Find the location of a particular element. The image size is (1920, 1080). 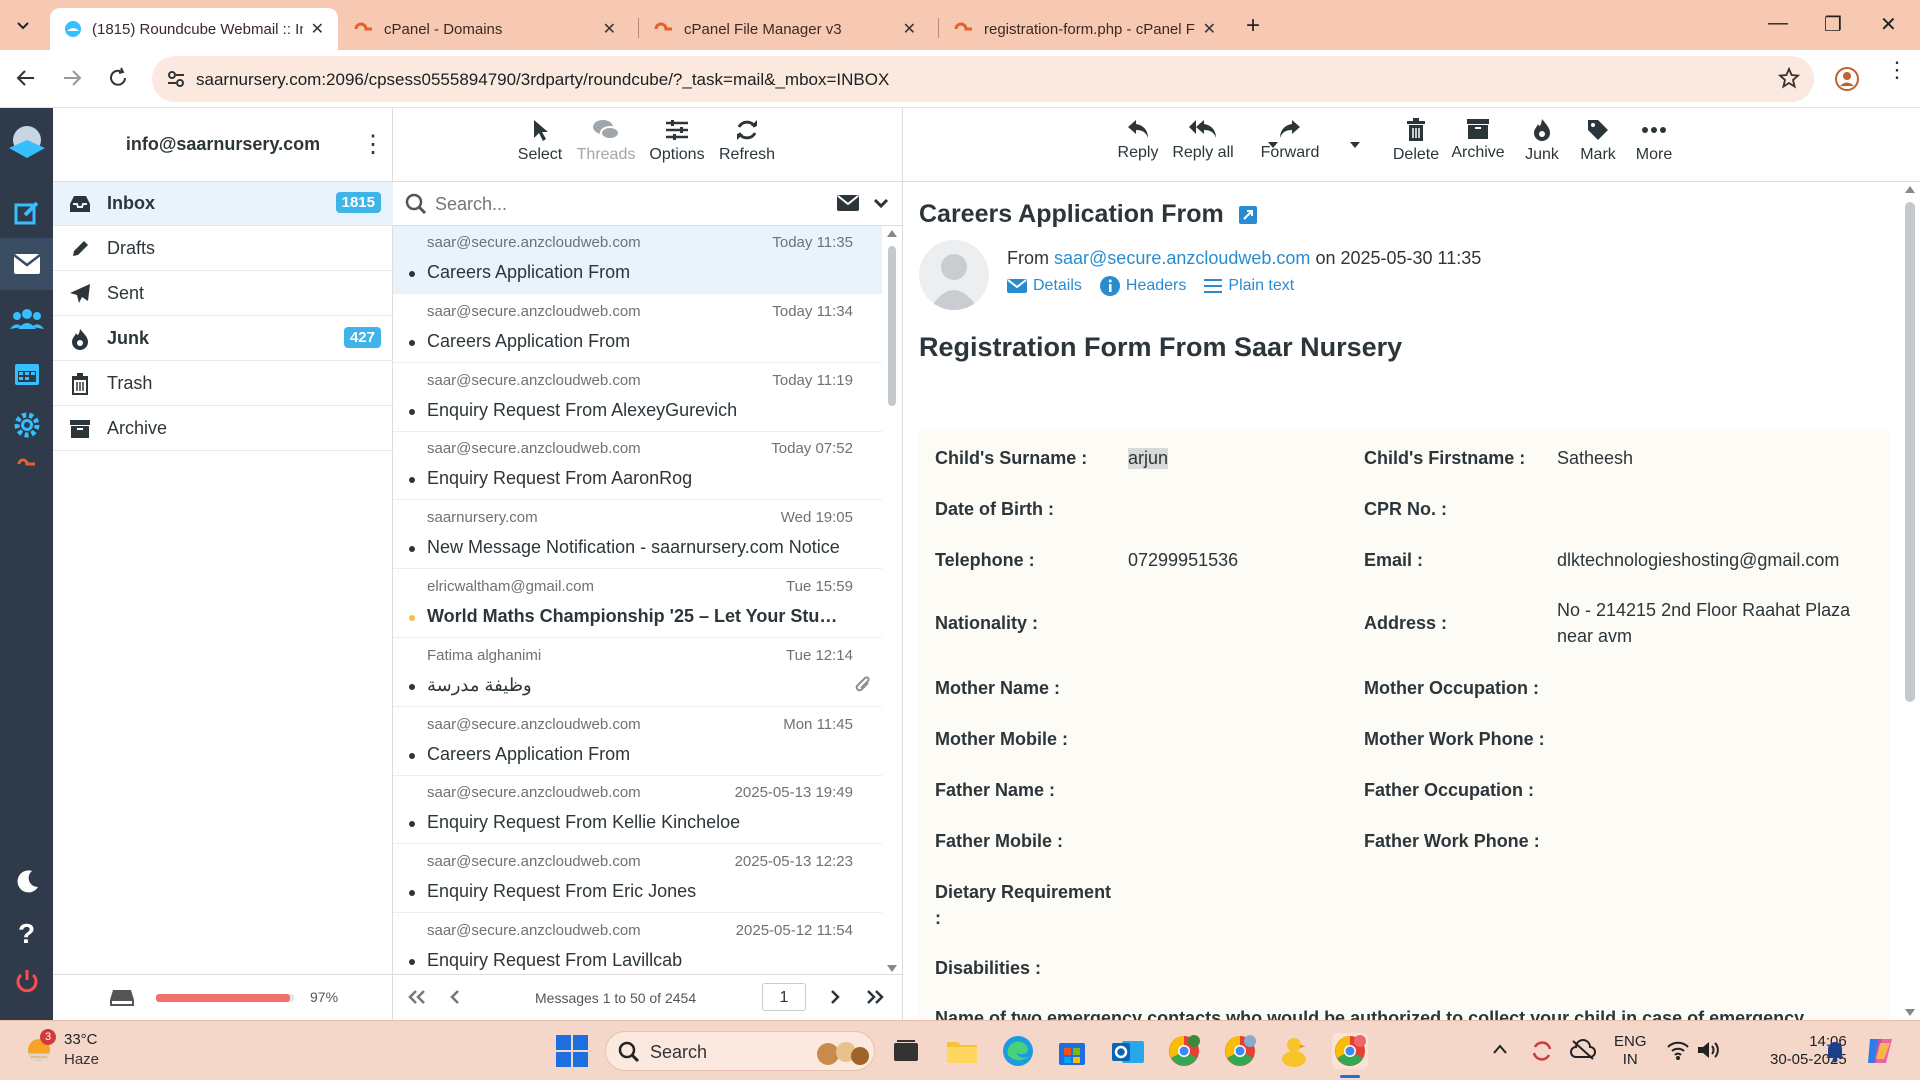

open-in-new-window-icon is located at coordinates (1247, 215).